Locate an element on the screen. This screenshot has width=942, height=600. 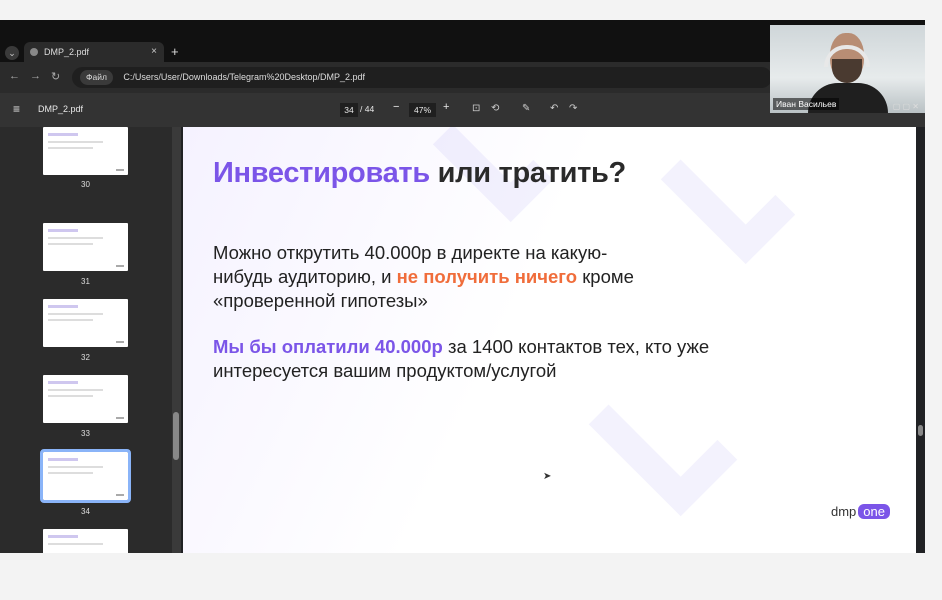
slide-title: Инвестировать или тратить? is located at coordinates (419, 173).